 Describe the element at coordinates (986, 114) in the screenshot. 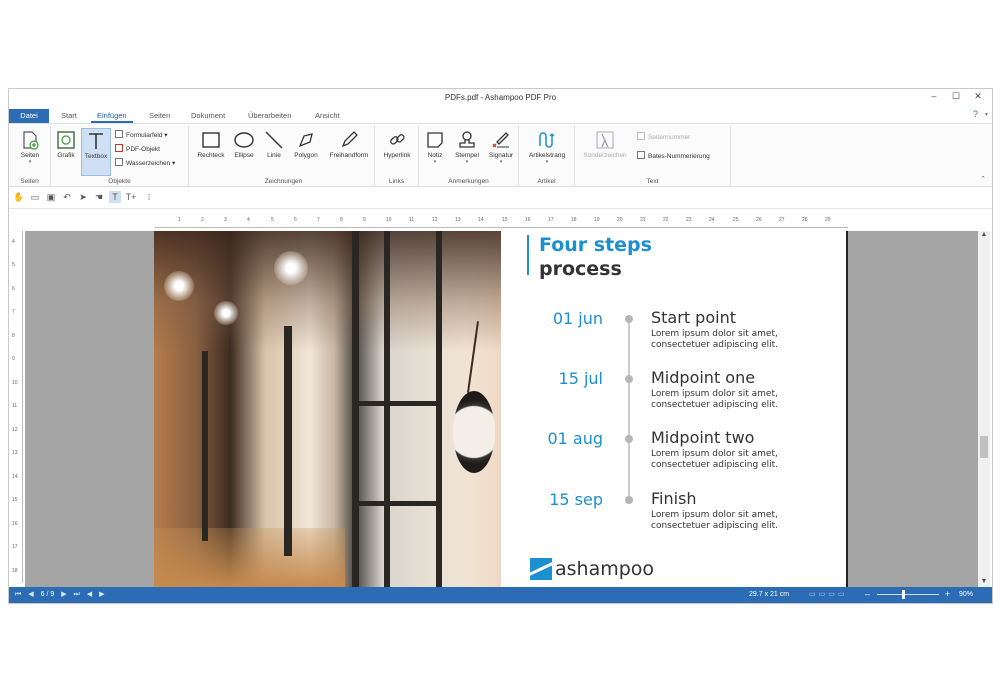

I see `chevron-down-icon: ▾` at that location.